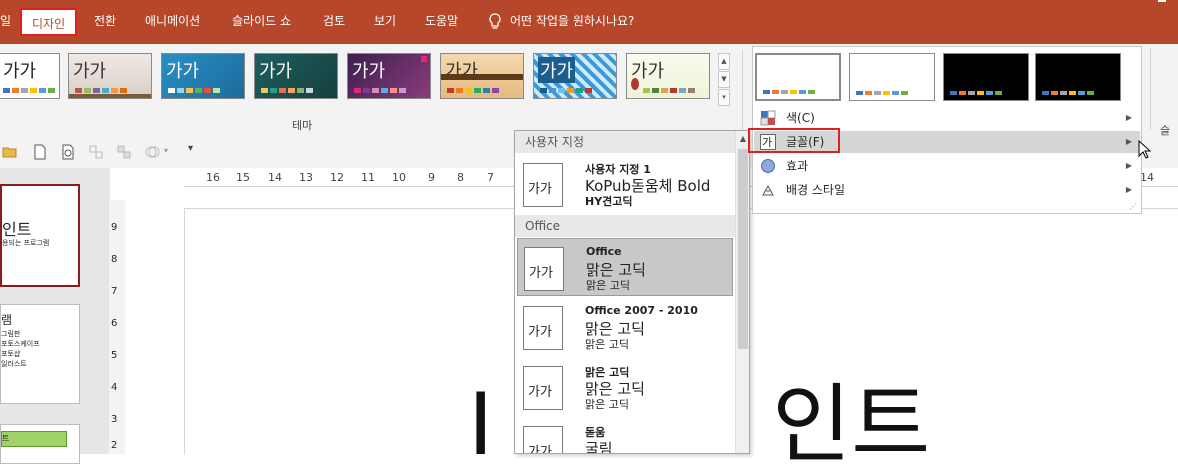 This screenshot has height=475, width=1178. What do you see at coordinates (389, 76) in the screenshot?
I see `theme-thumb-5: 가가` at bounding box center [389, 76].